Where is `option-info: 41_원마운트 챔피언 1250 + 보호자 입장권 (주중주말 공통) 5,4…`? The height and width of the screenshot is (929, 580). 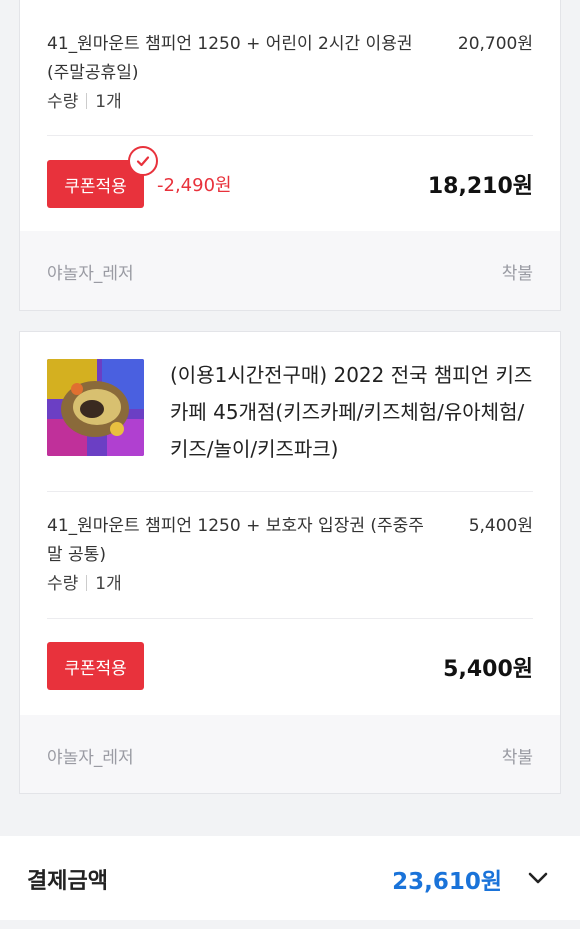 option-info: 41_원마운트 챔피언 1250 + 보호자 입장권 (주중주말 공통) 5,4… is located at coordinates (290, 555).